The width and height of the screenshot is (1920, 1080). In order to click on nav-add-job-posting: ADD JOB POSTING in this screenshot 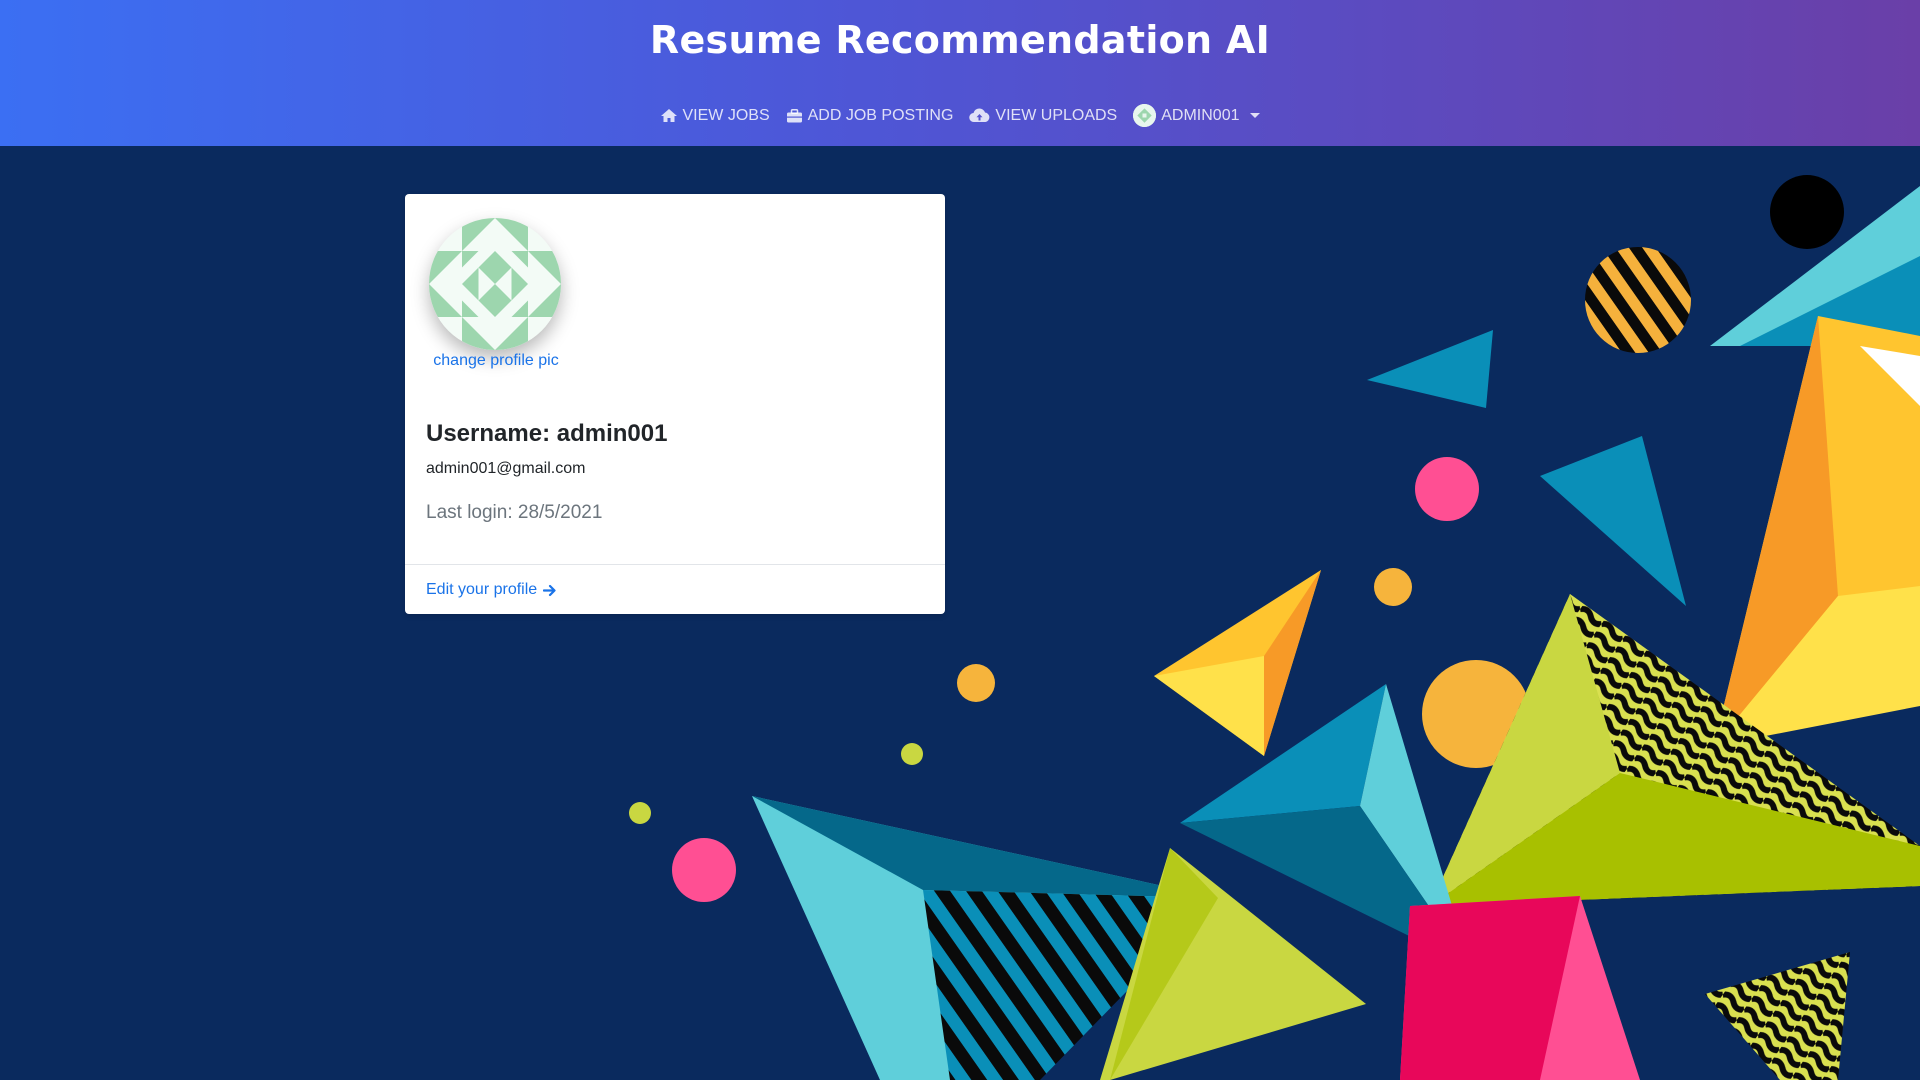, I will do `click(870, 115)`.